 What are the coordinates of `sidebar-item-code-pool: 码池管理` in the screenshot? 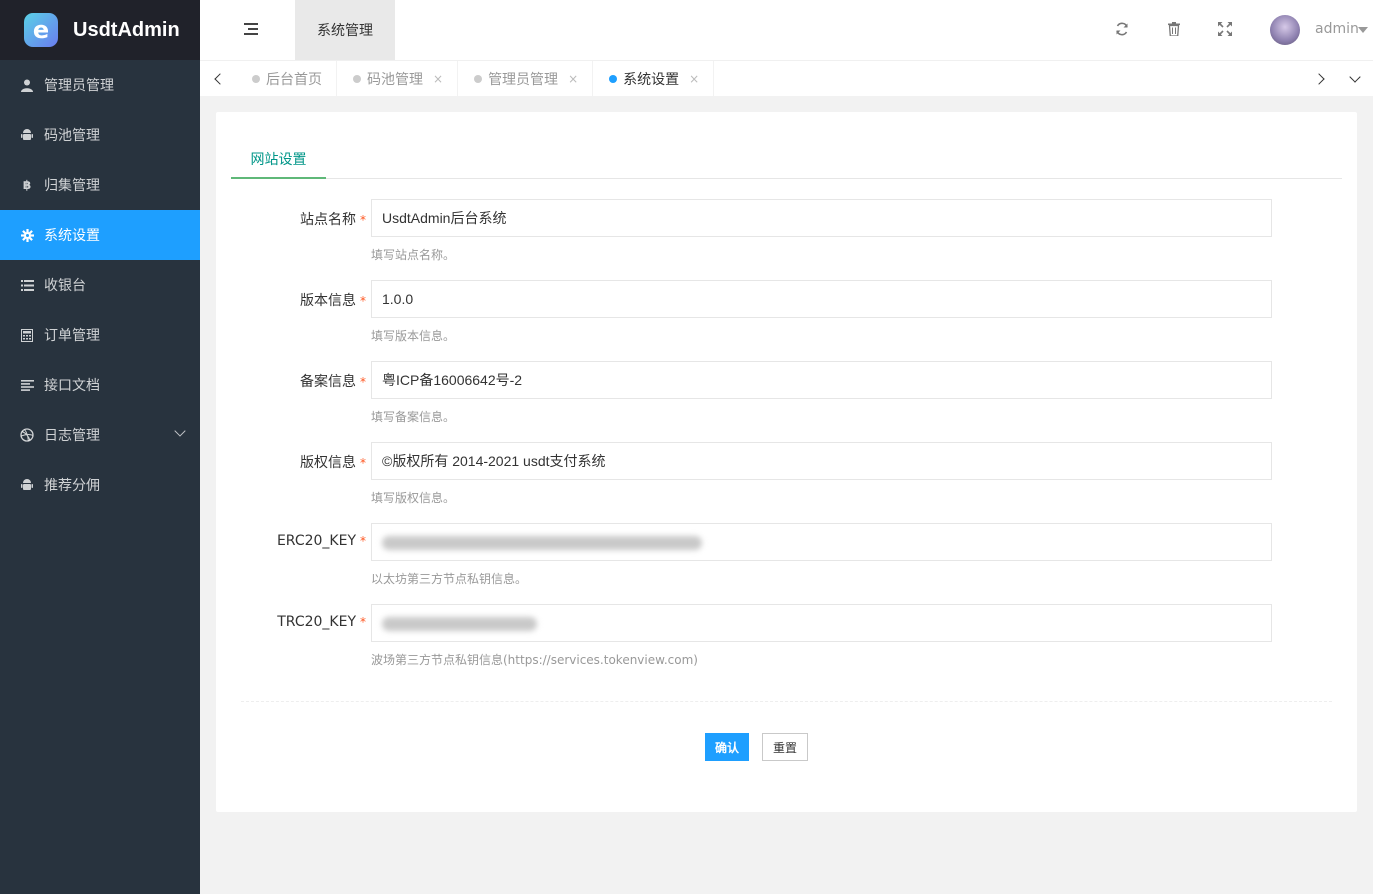 It's located at (100, 135).